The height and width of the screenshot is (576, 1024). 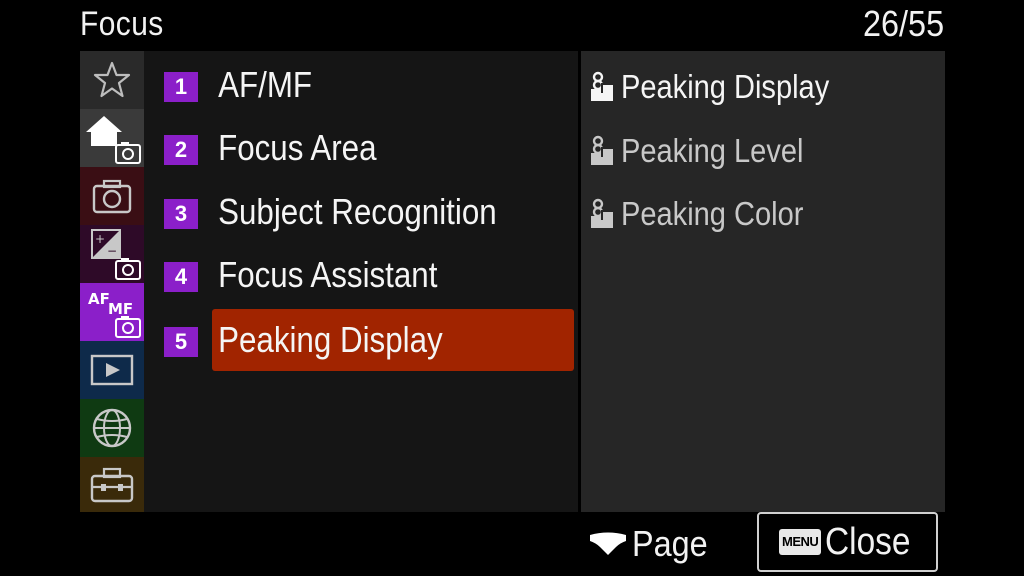 I want to click on tab-setup, so click(x=112, y=484).